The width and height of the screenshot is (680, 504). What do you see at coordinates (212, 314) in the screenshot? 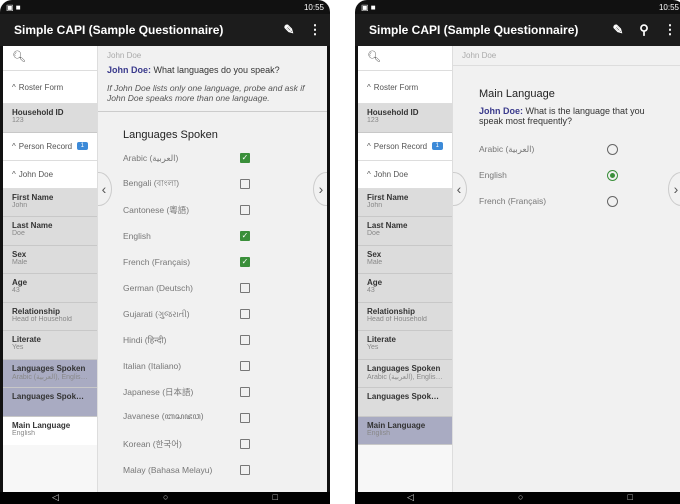
I see `checkbox-option: Gujarati (ગુજરાતી)` at bounding box center [212, 314].